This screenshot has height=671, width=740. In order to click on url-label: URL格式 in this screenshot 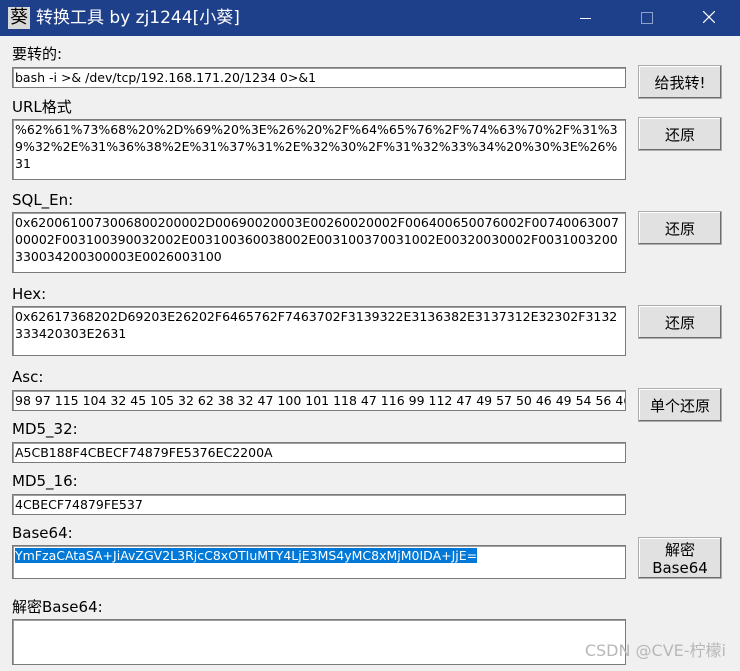, I will do `click(42, 107)`.